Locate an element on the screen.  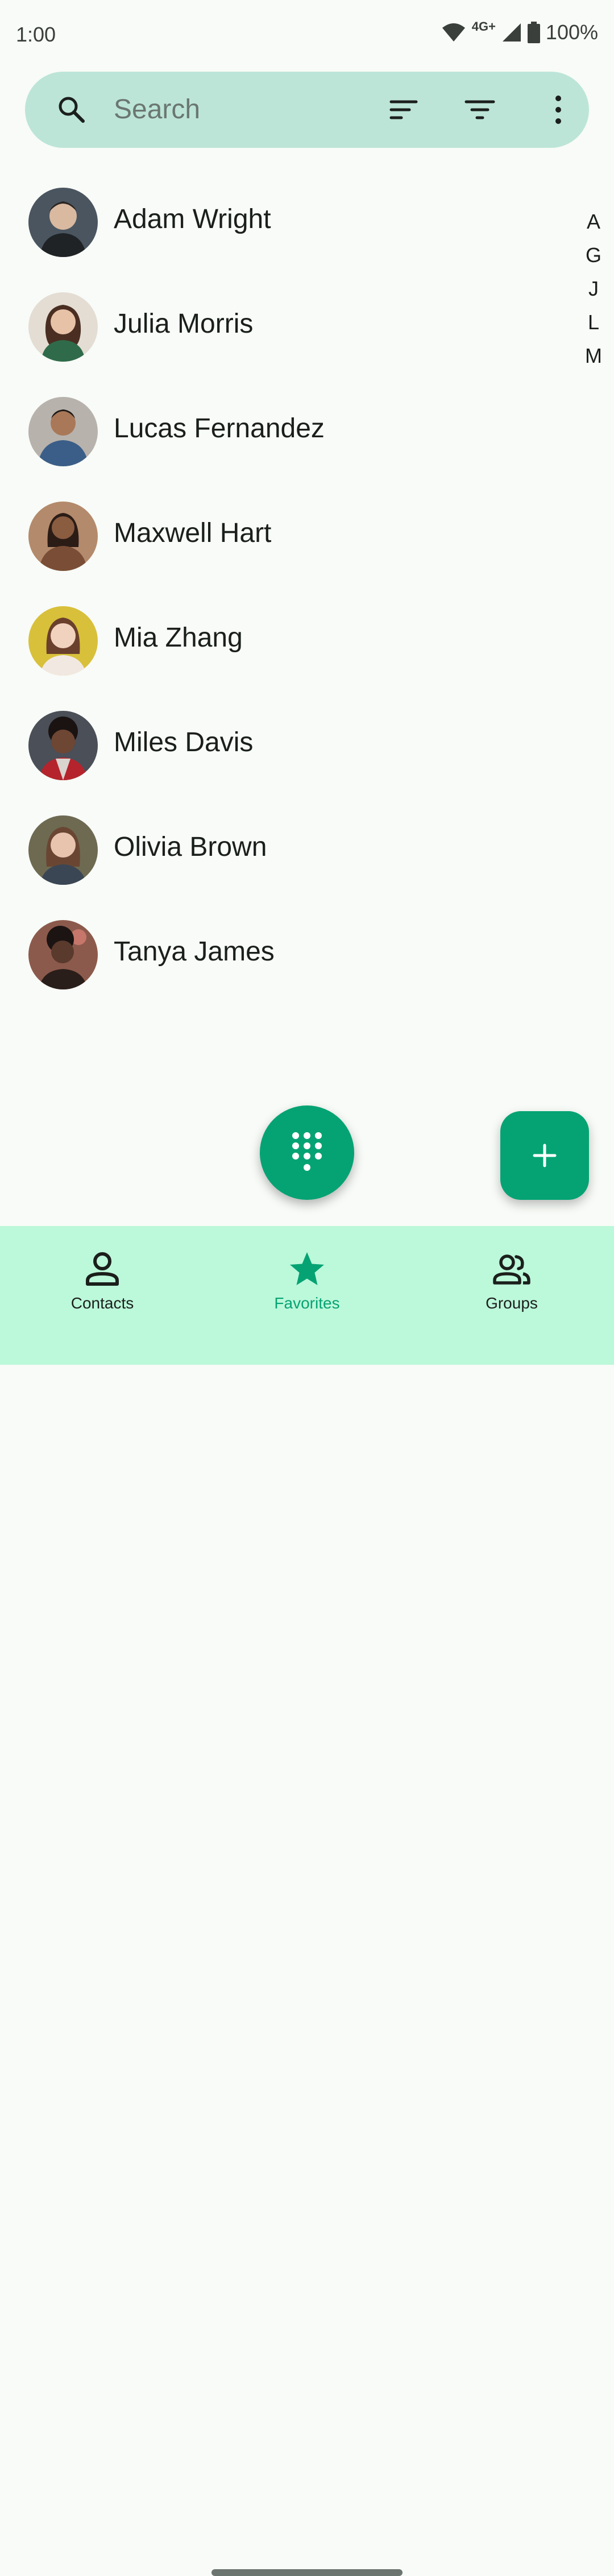
contact-row: Mia Zhang is located at coordinates (284, 640).